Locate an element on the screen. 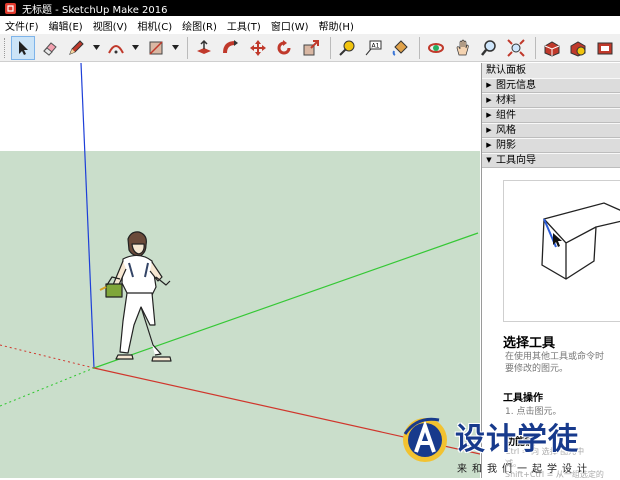  paint-bucket-icon is located at coordinates (400, 47).